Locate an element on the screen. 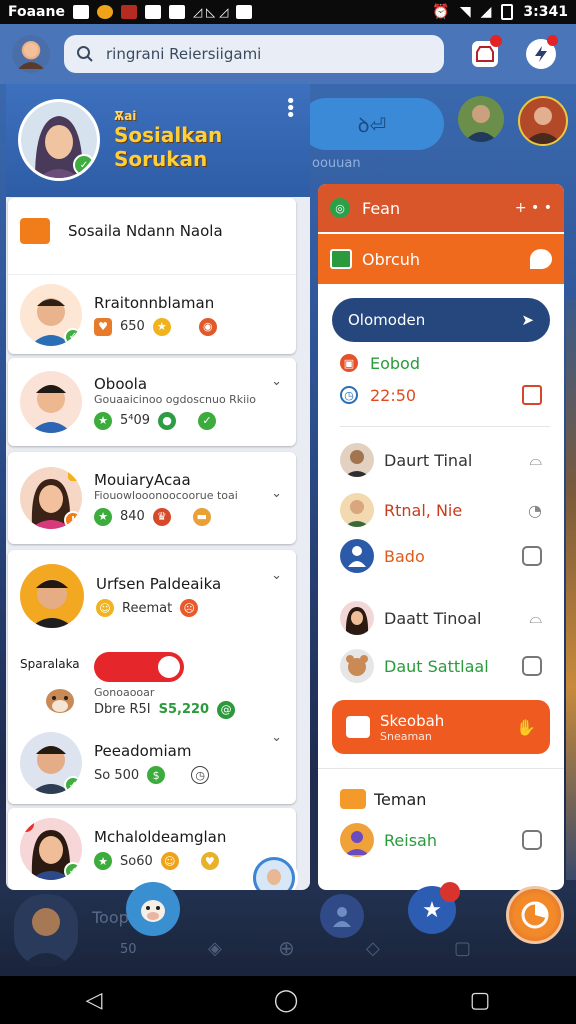  smile-icon: ☺ is located at coordinates (169, 861).